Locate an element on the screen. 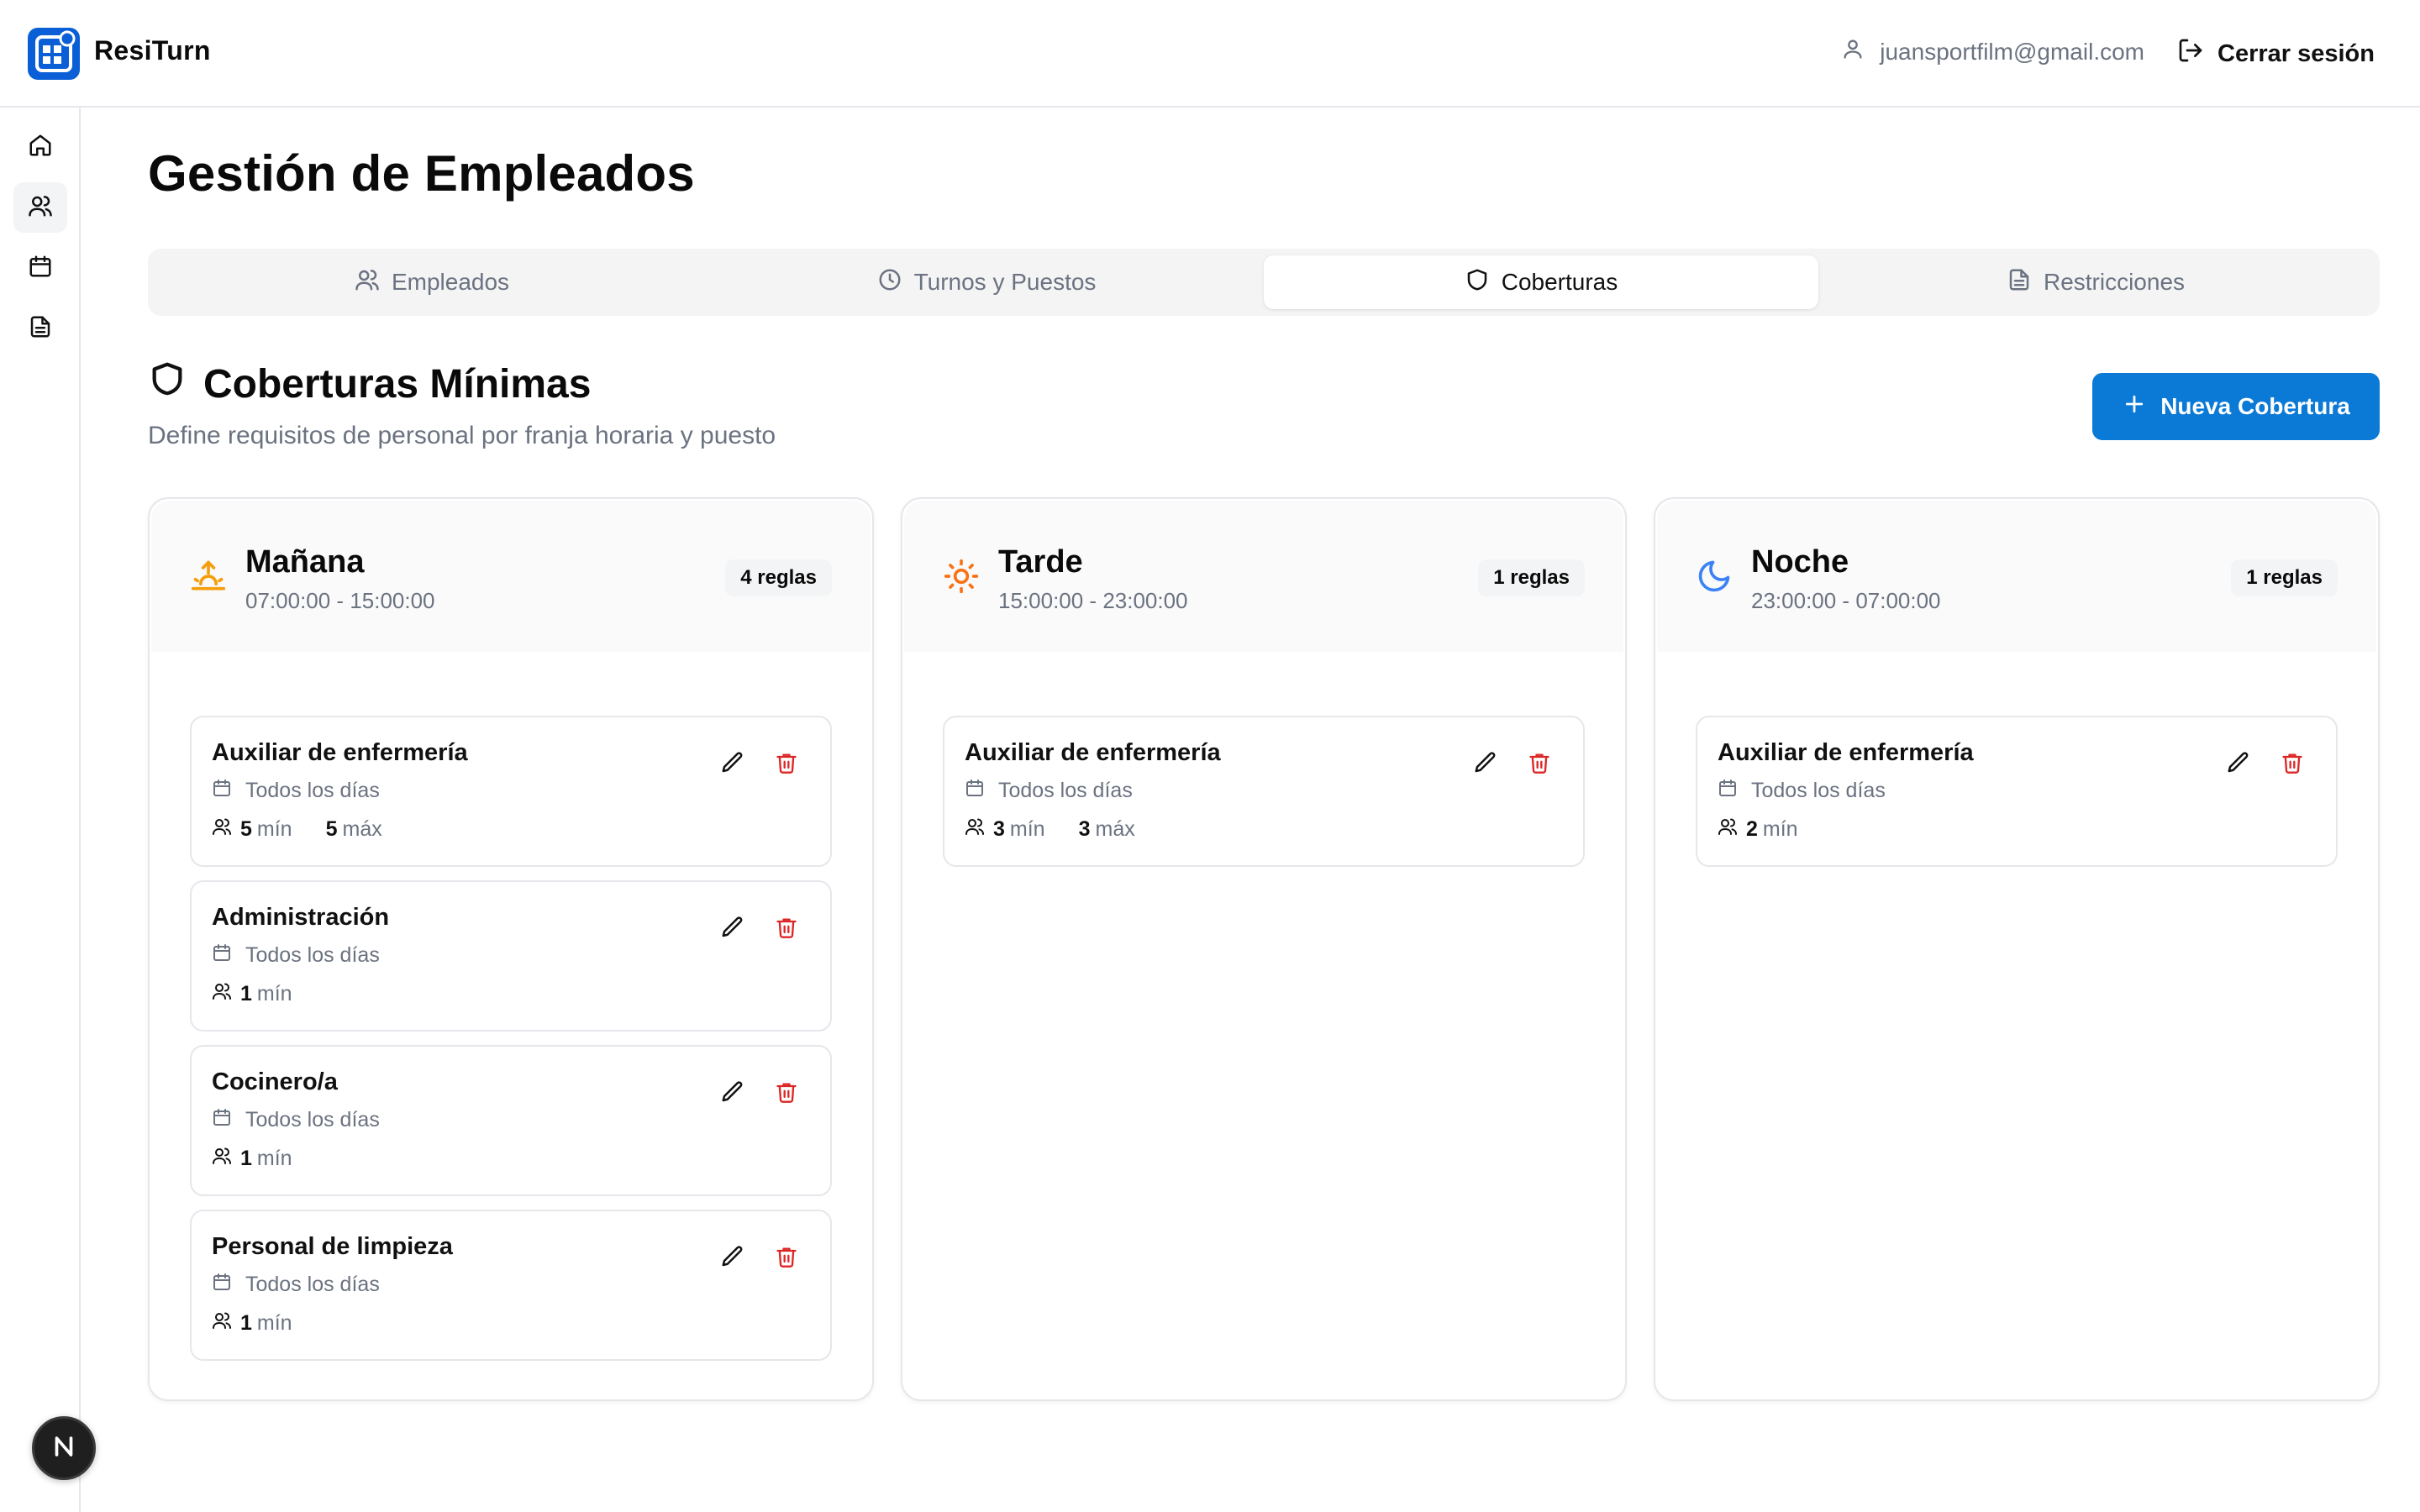 This screenshot has width=2420, height=1512. sidebar-item-calendar is located at coordinates (40, 268).